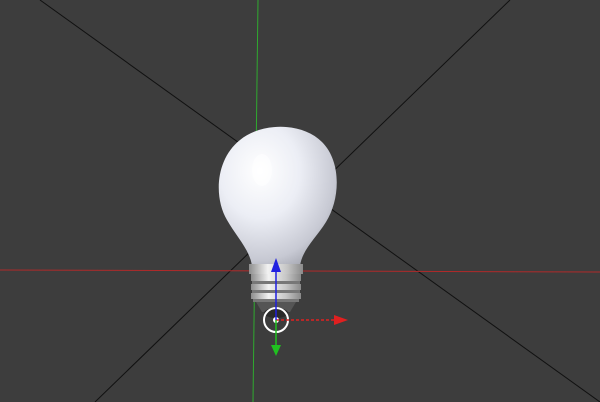 This screenshot has height=402, width=600. I want to click on gizmo-x-arrow-icon, so click(341, 320).